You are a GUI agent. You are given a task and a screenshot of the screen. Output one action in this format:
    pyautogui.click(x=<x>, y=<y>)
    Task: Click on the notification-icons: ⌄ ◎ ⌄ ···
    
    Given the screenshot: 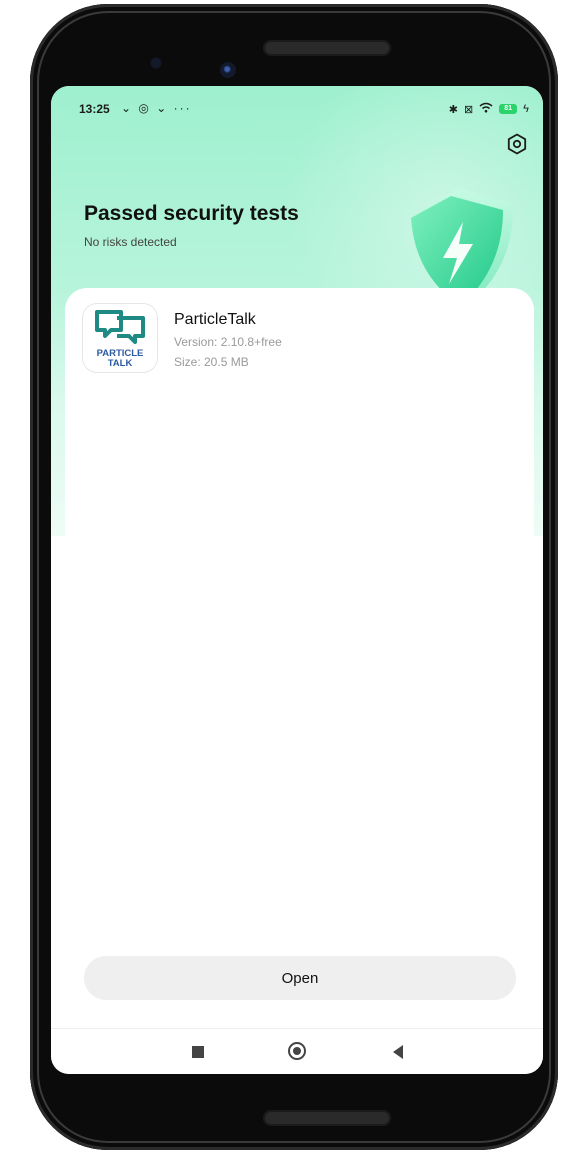 What is the action you would take?
    pyautogui.click(x=156, y=108)
    